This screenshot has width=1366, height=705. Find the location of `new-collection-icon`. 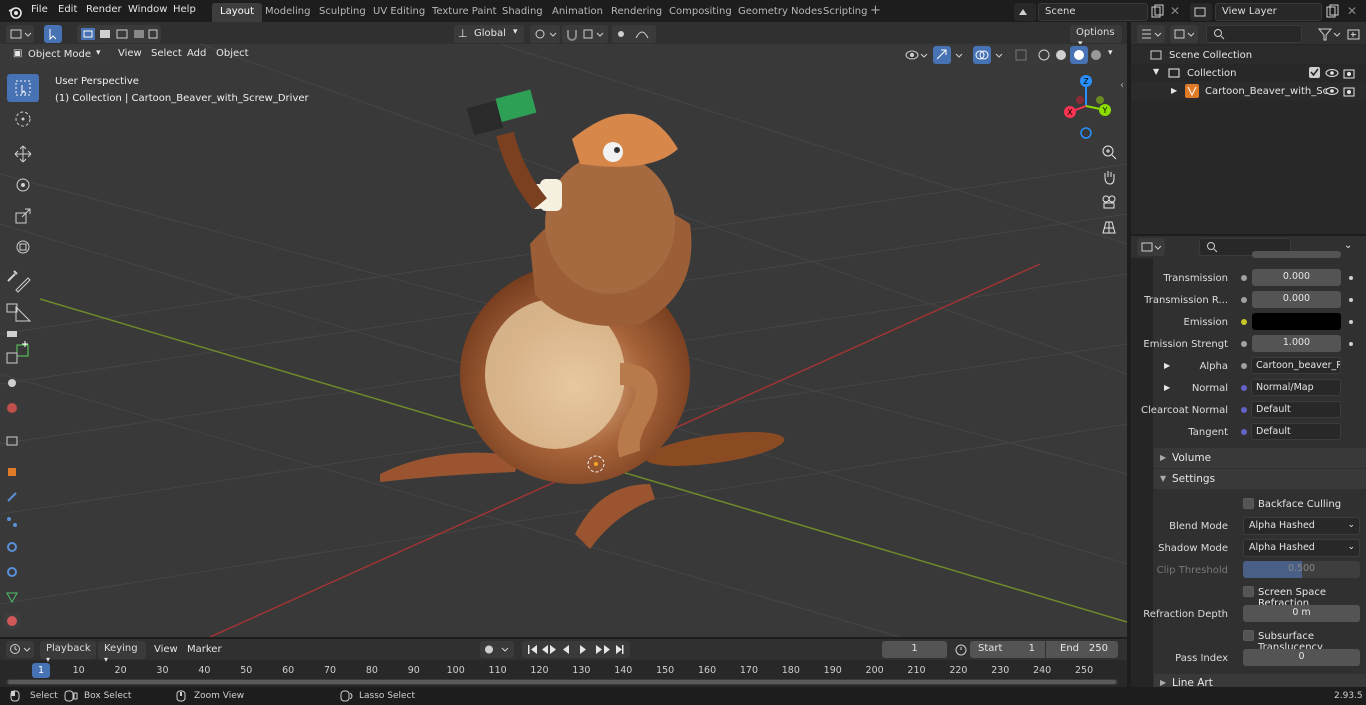

new-collection-icon is located at coordinates (1354, 34).